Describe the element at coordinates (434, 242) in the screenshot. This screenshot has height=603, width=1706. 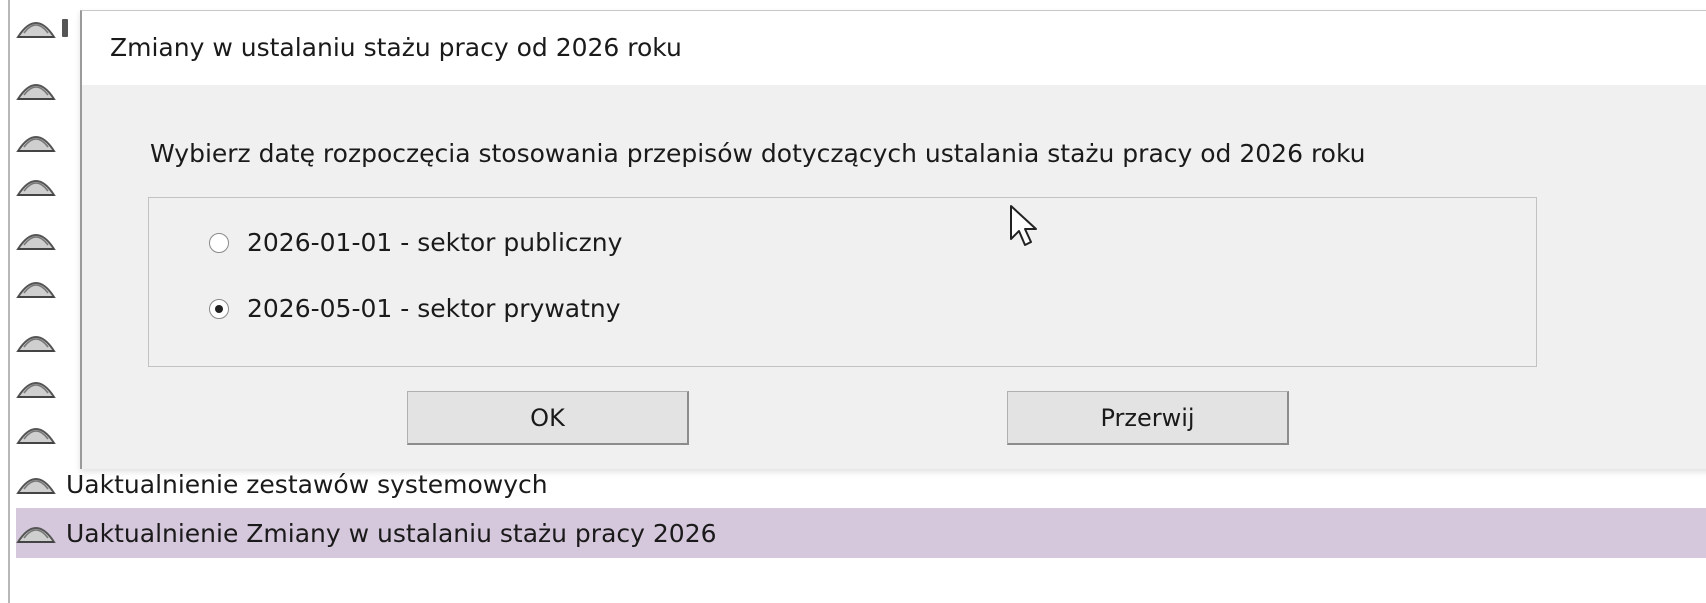
I see `radio-label: 2026-01-01 - sektor publiczny` at that location.